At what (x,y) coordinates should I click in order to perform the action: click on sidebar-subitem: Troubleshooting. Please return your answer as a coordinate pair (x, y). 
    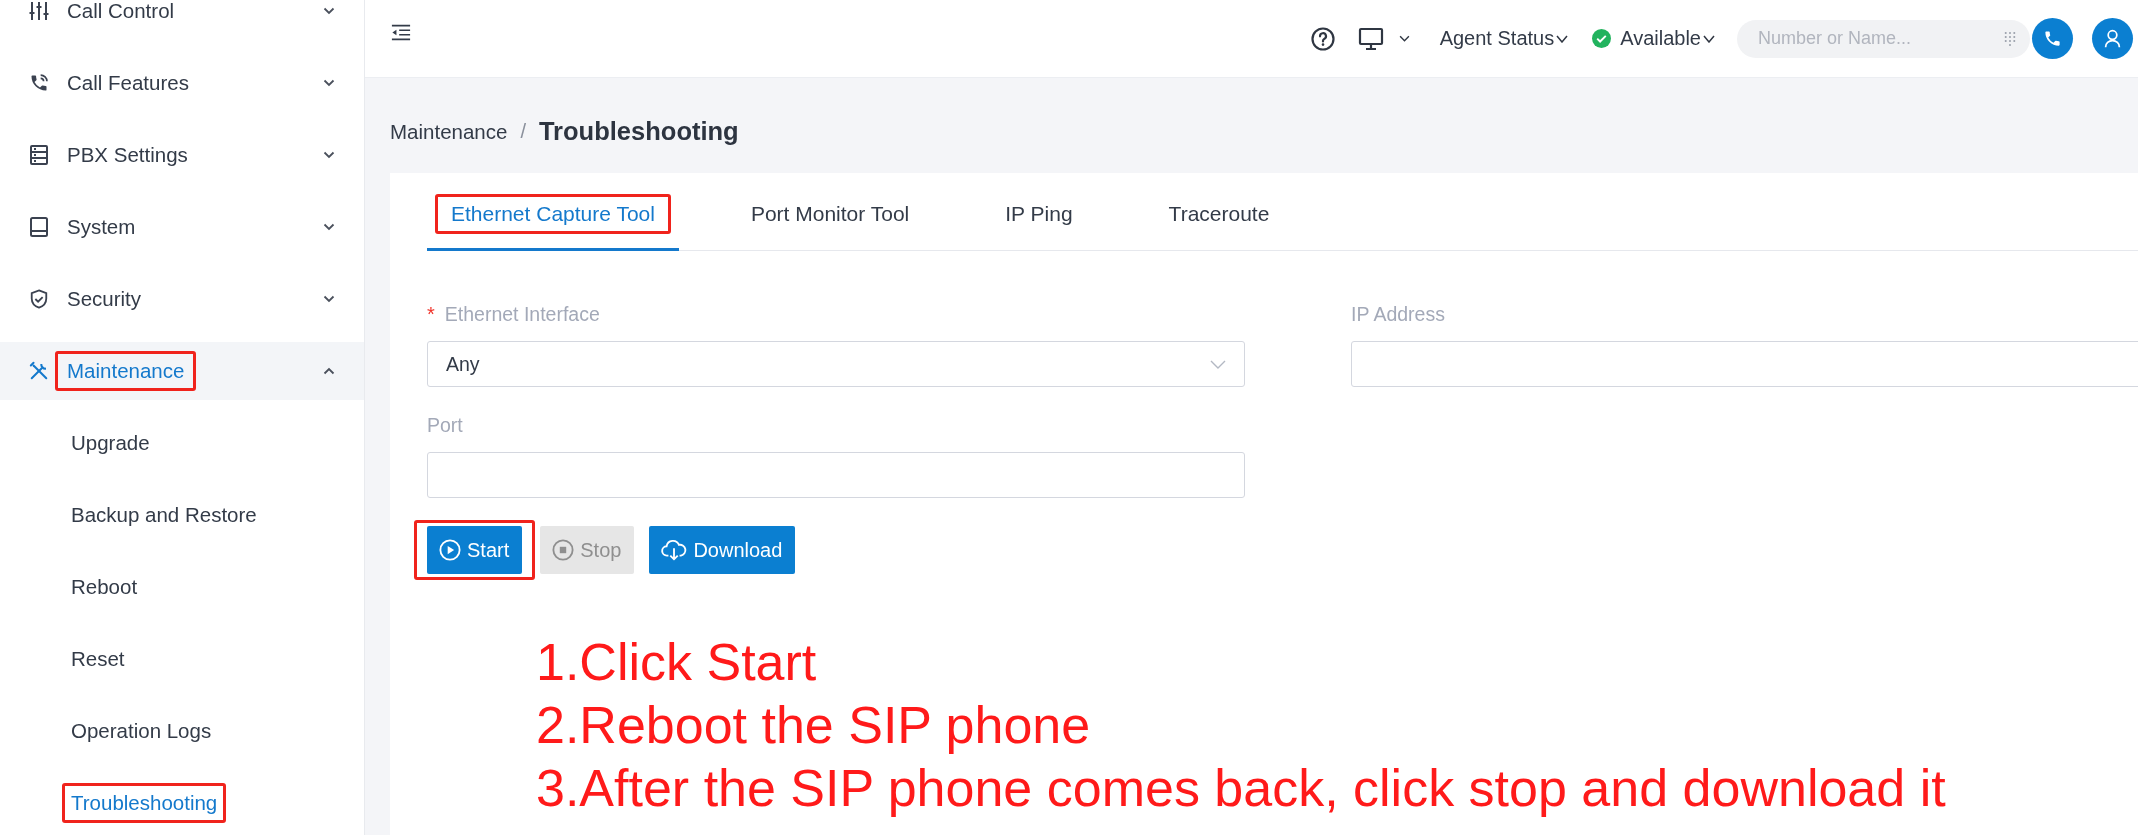
    Looking at the image, I should click on (182, 803).